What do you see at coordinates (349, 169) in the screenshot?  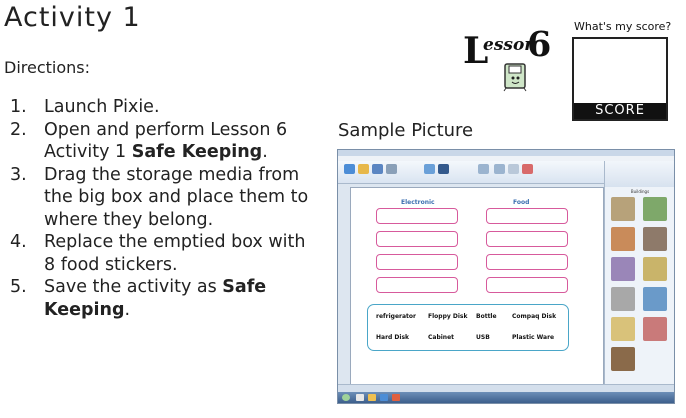 I see `new-icon` at bounding box center [349, 169].